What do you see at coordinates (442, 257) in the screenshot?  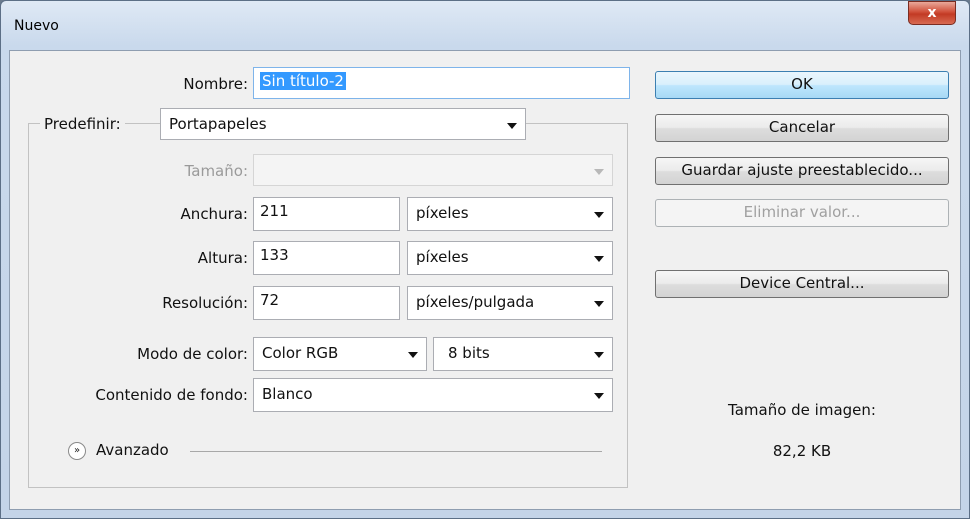 I see `altura-unit-value: píxeles` at bounding box center [442, 257].